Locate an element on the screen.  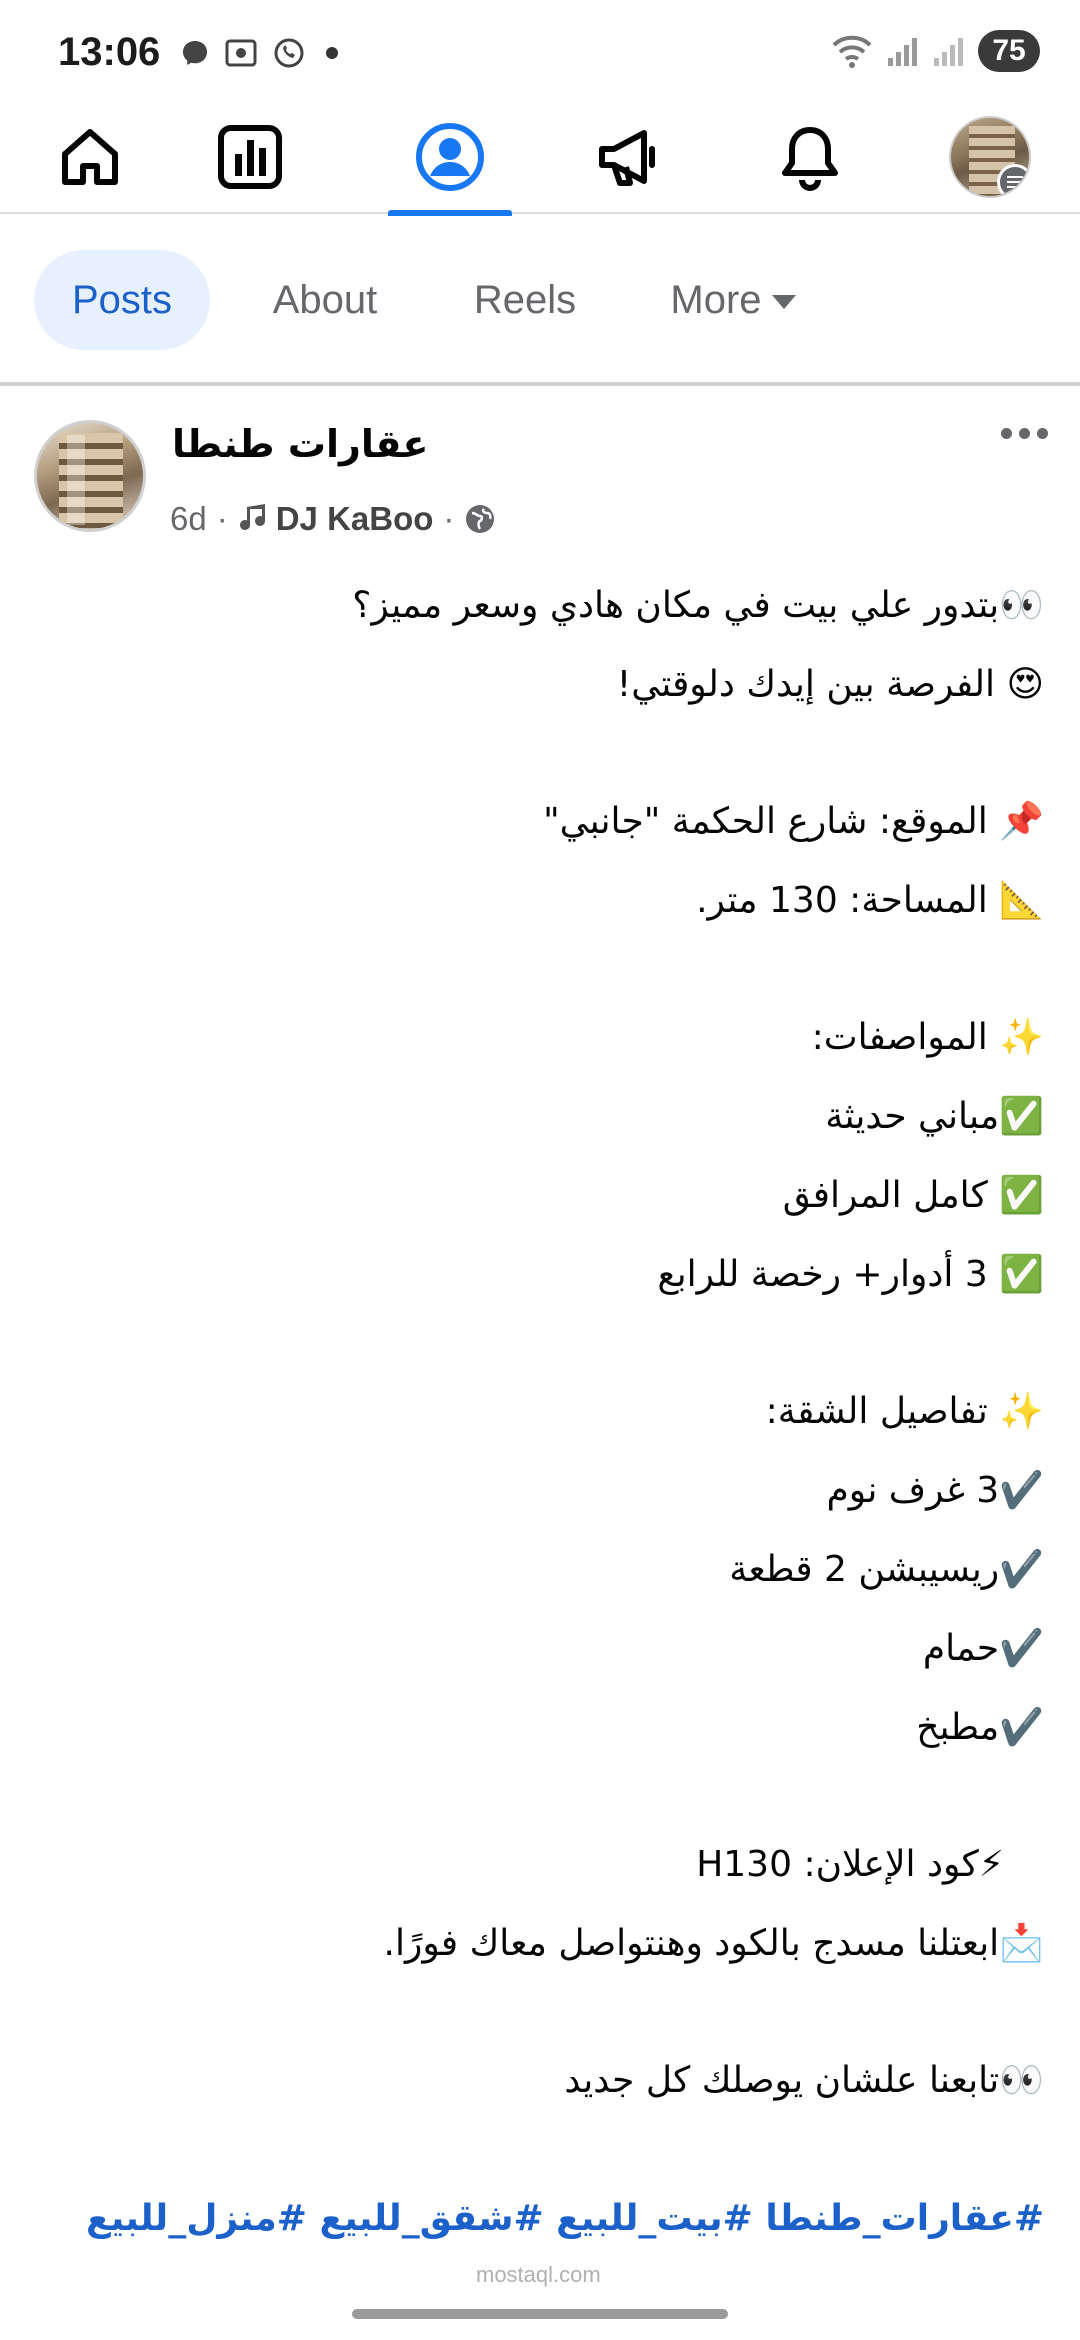
bar-chart-icon is located at coordinates (250, 157).